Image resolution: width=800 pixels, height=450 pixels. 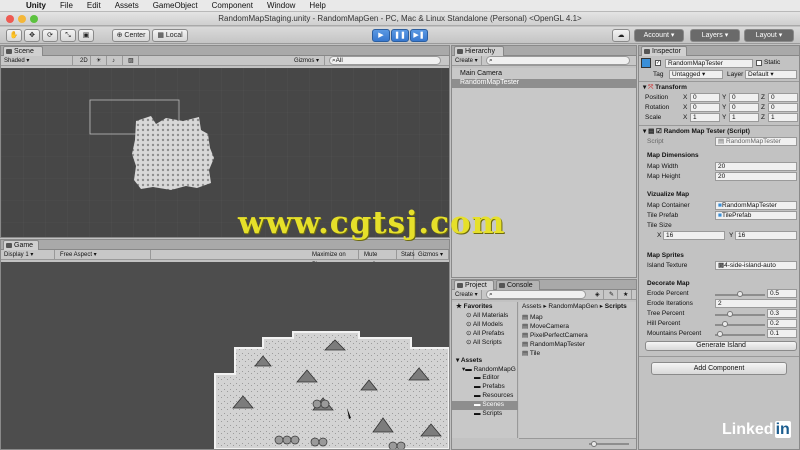 What do you see at coordinates (783, 107) in the screenshot?
I see `rotation-z-field: 0` at bounding box center [783, 107].